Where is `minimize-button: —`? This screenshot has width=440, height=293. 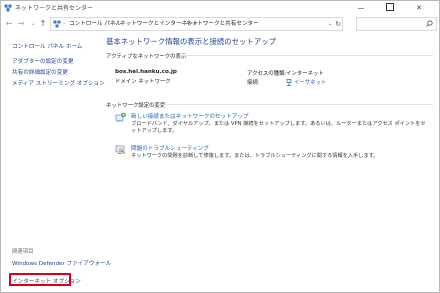 minimize-button: — is located at coordinates (361, 8).